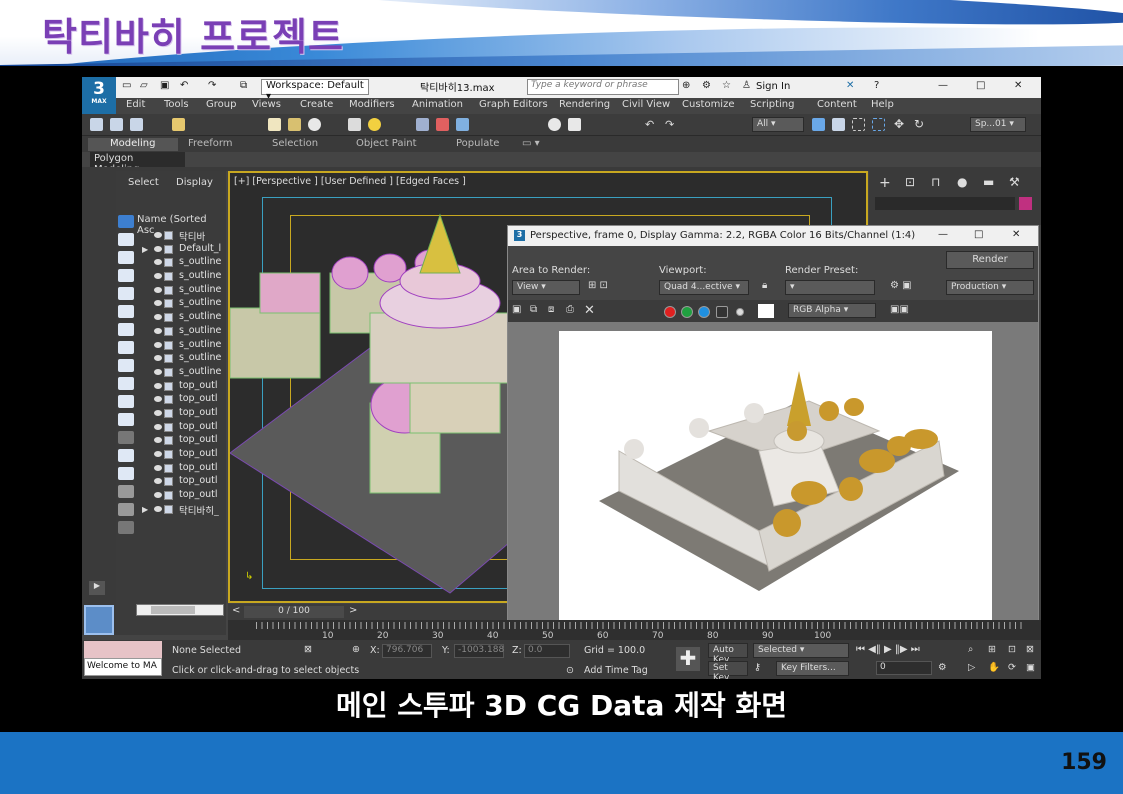  I want to click on area-to-render-dropdown: View ▾, so click(546, 287).